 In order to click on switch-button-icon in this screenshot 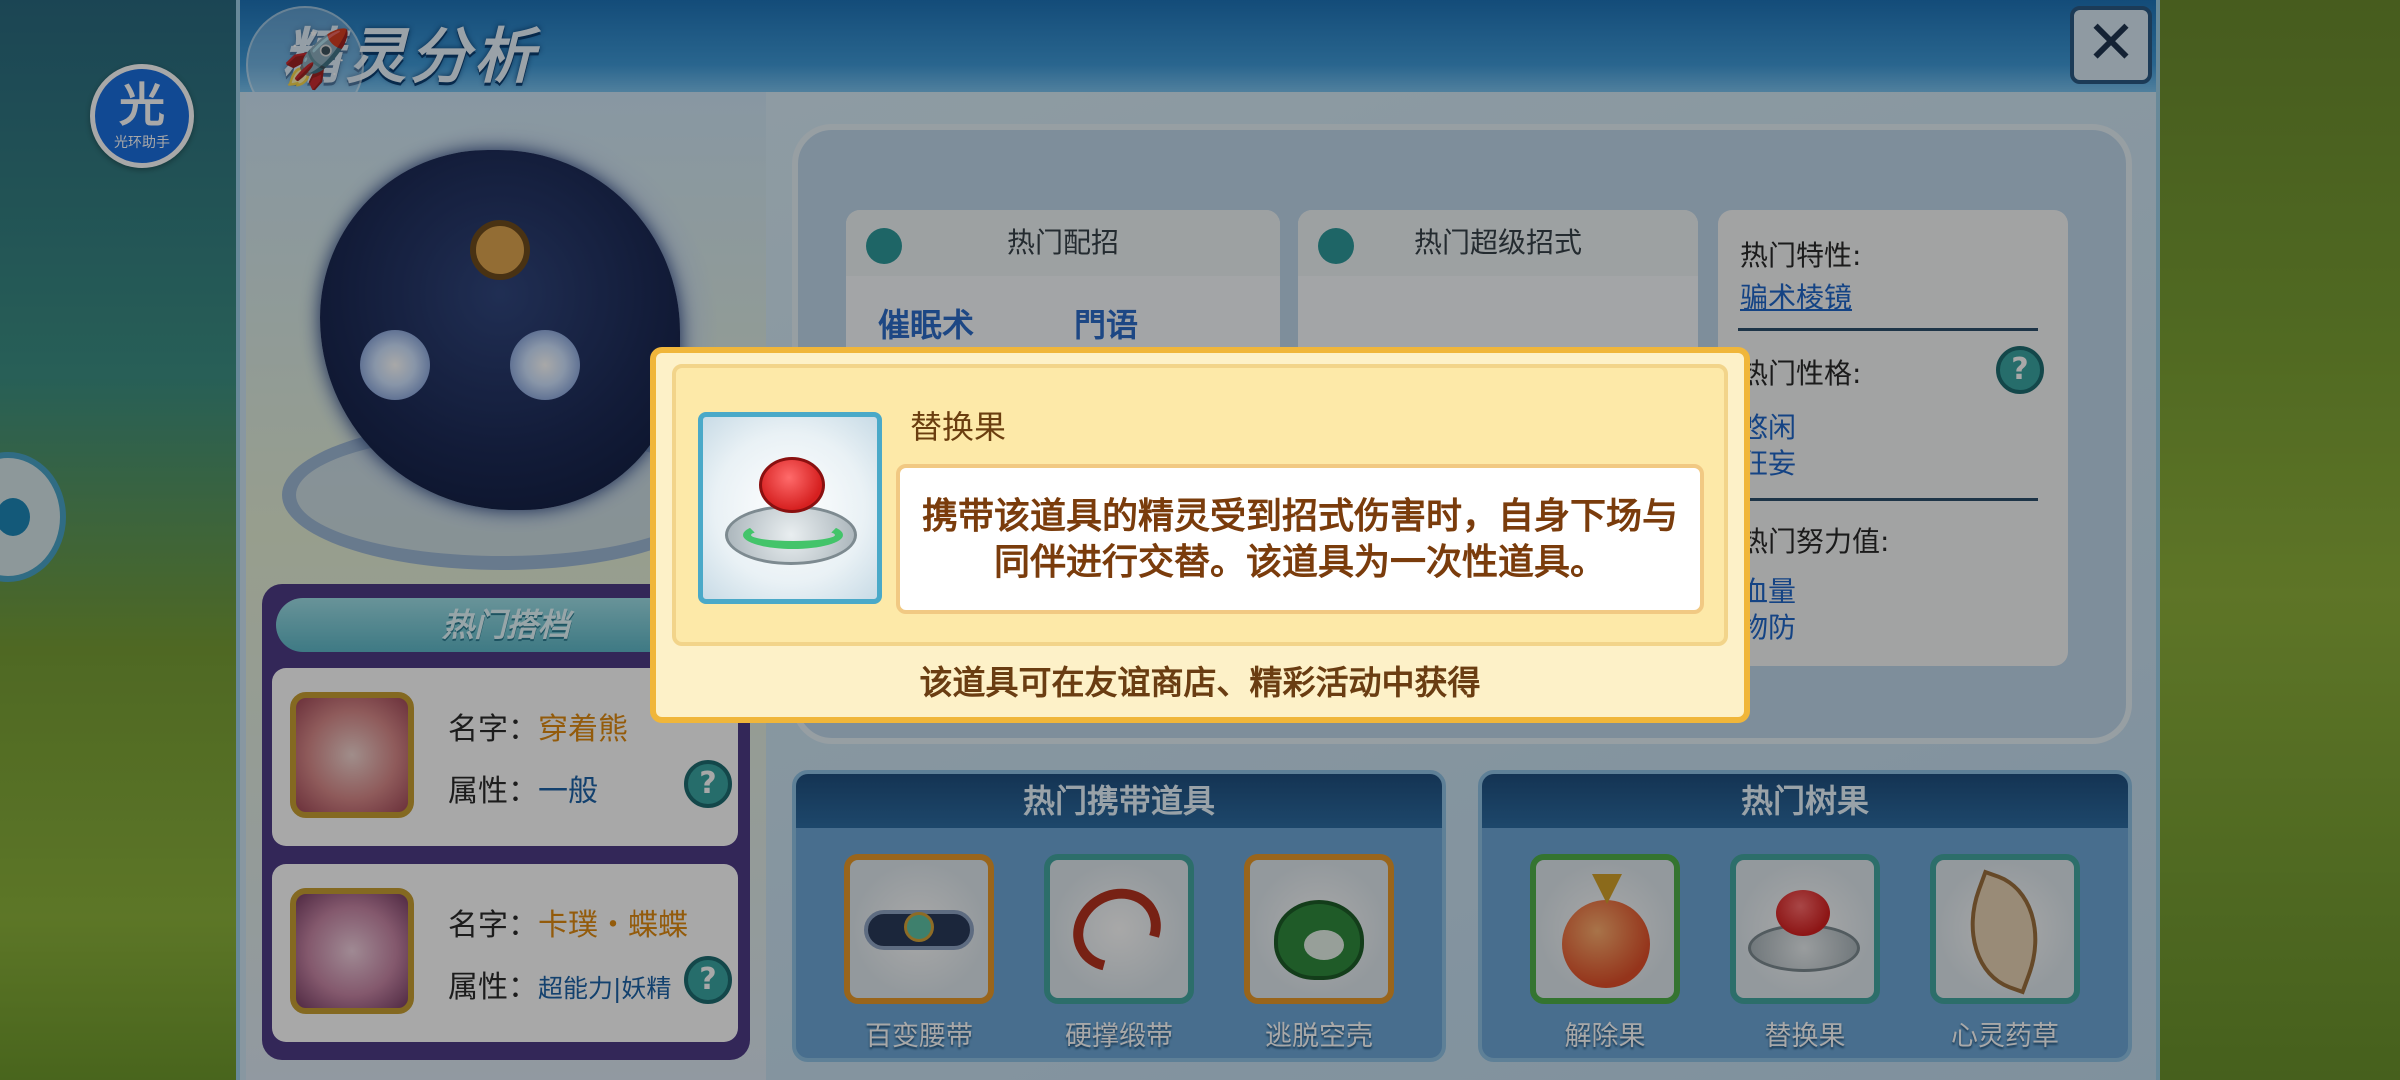, I will do `click(790, 508)`.